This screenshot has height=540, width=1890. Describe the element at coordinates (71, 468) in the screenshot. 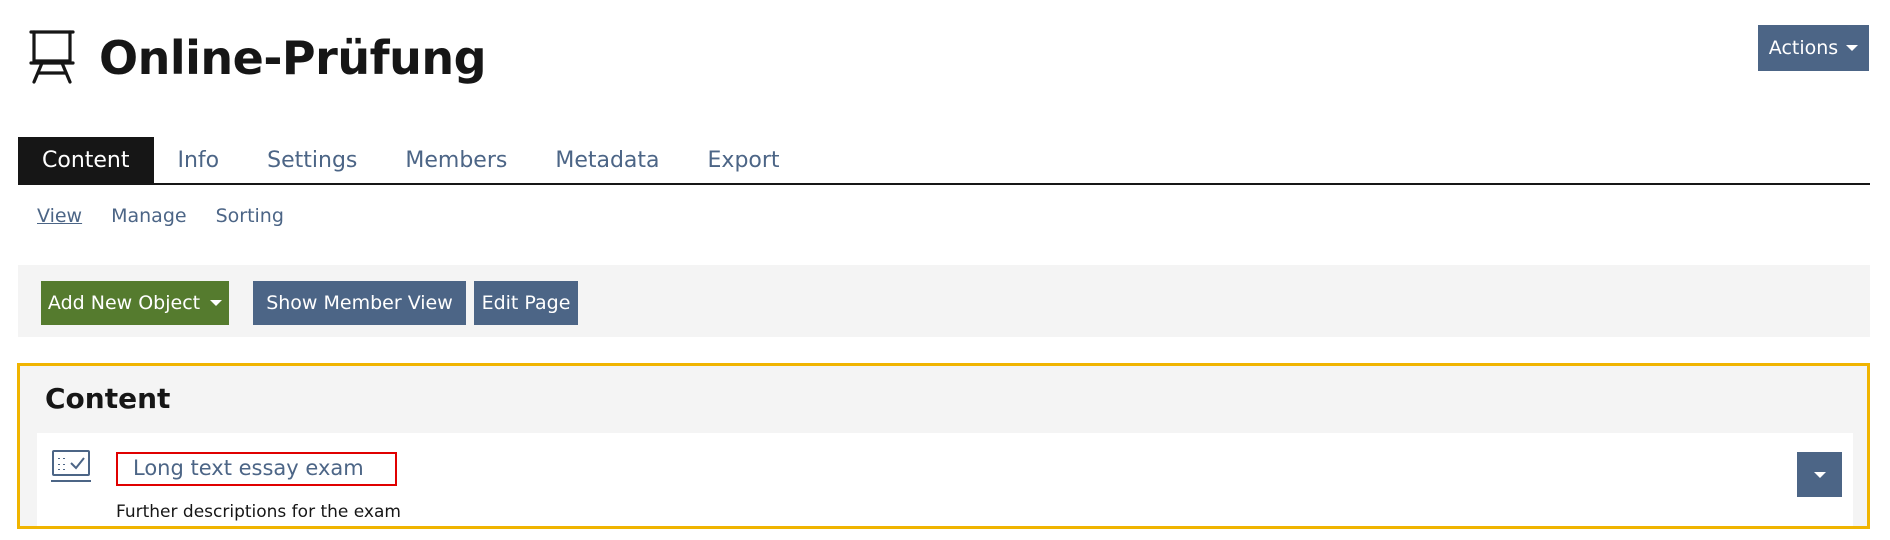

I see `test-checklist-icon` at that location.